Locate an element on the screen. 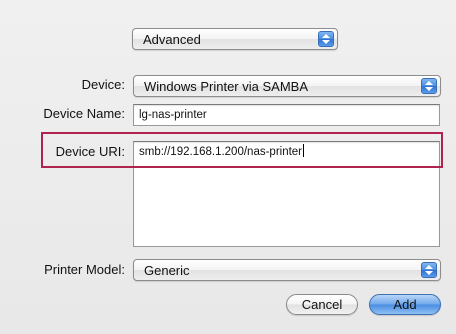 The height and width of the screenshot is (334, 456). printer-model-popup: Generic is located at coordinates (287, 270).